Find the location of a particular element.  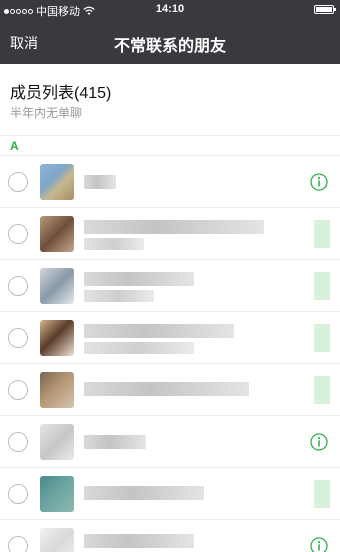

members-subtitle: 半年内无单聊 is located at coordinates (46, 113).